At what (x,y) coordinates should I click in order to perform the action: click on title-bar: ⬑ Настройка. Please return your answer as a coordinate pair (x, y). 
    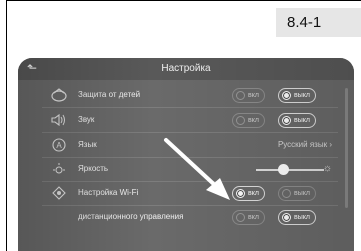
    Looking at the image, I should click on (186, 69).